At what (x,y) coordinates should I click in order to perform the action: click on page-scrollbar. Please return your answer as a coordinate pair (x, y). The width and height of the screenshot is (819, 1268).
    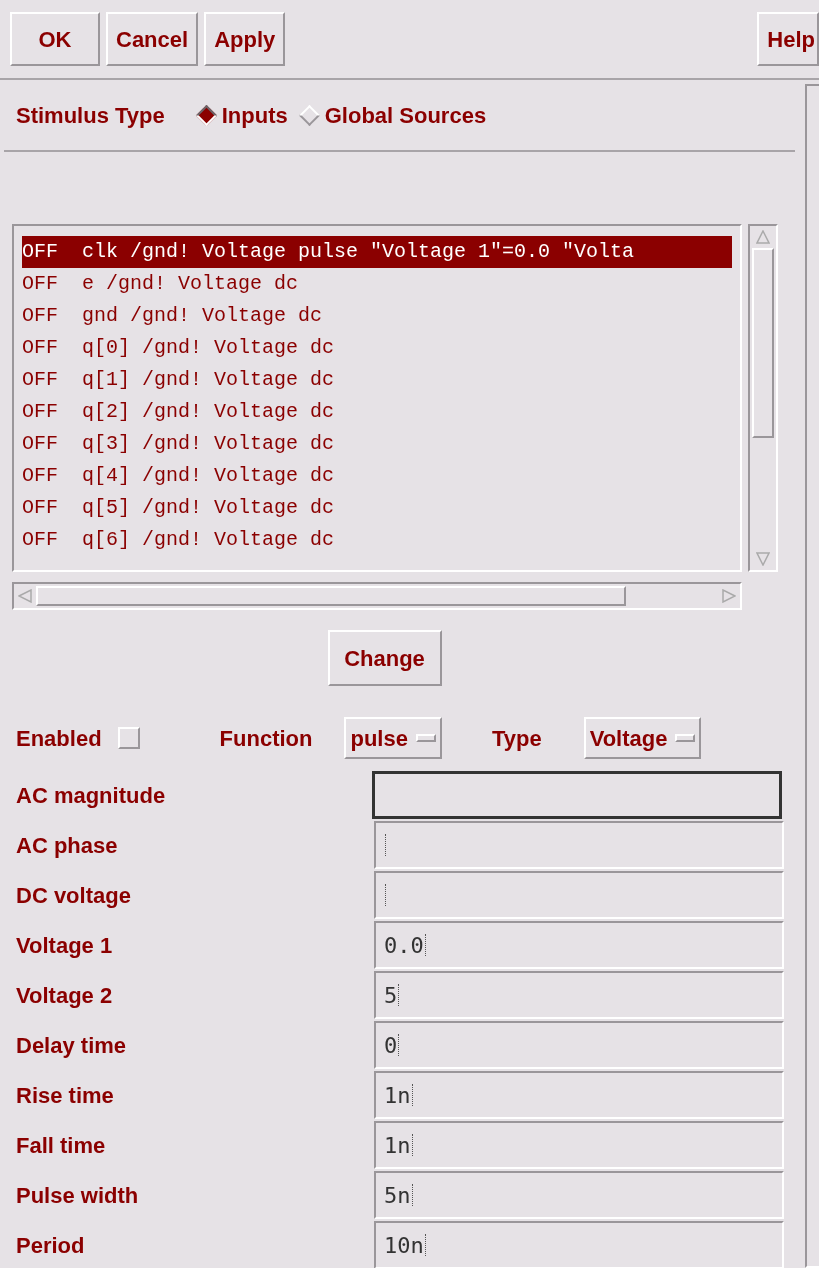
    Looking at the image, I should click on (812, 676).